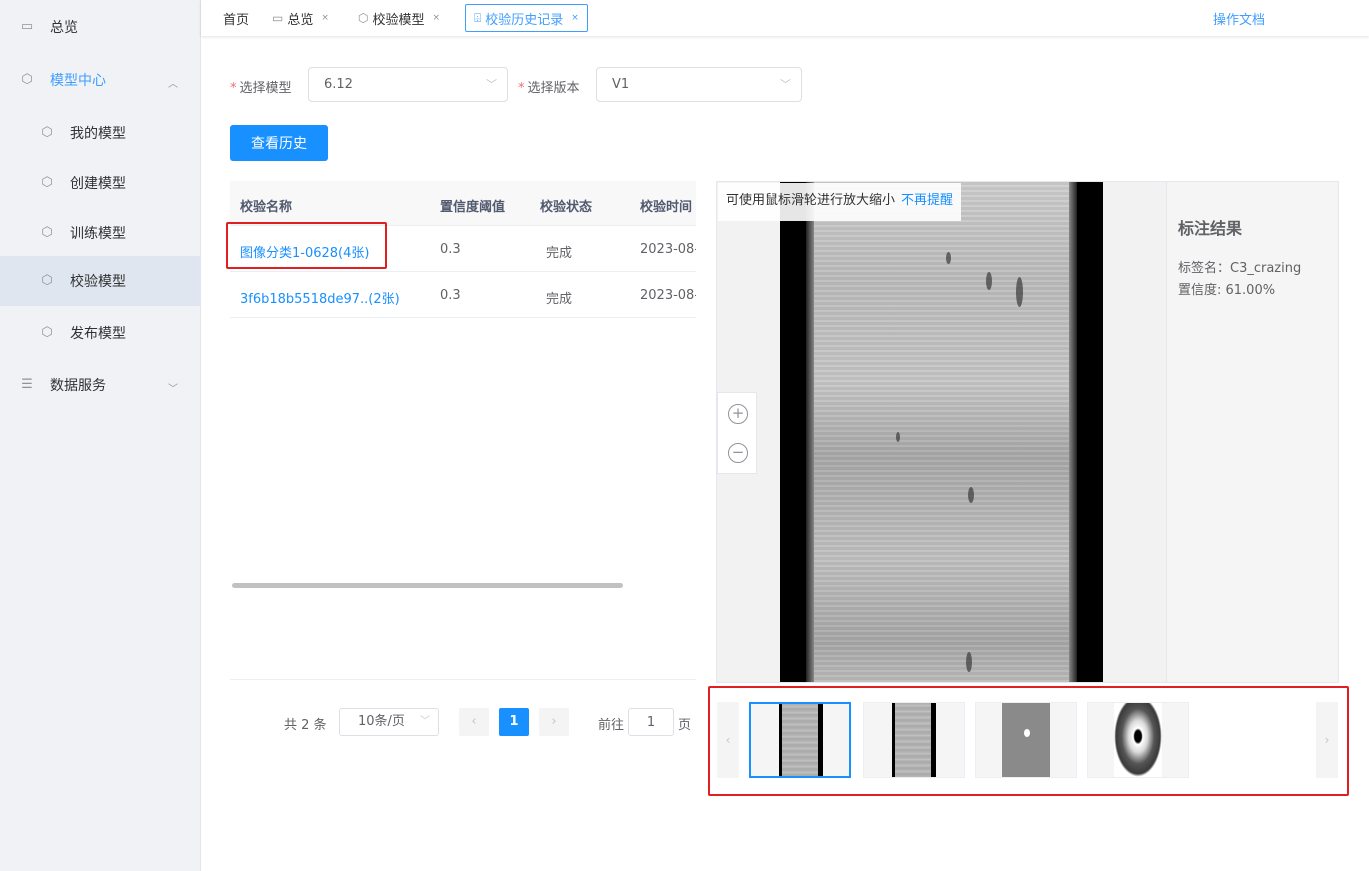  What do you see at coordinates (408, 84) in the screenshot?
I see `model-select: 6.12 ﹀` at bounding box center [408, 84].